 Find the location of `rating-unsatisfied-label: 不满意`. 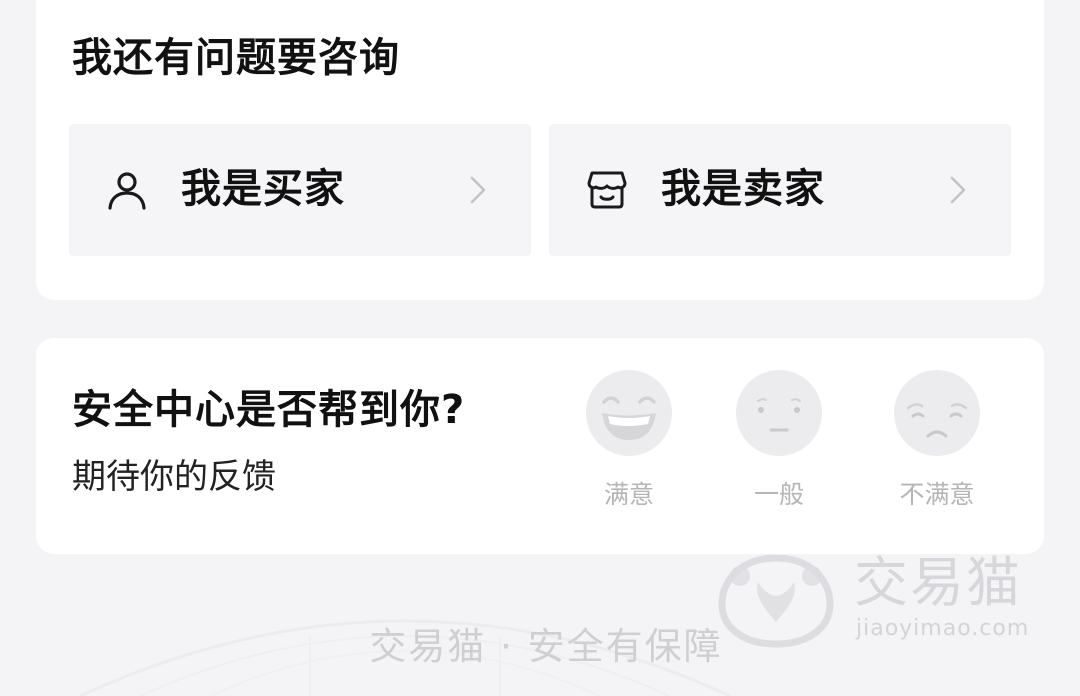

rating-unsatisfied-label: 不满意 is located at coordinates (937, 494).